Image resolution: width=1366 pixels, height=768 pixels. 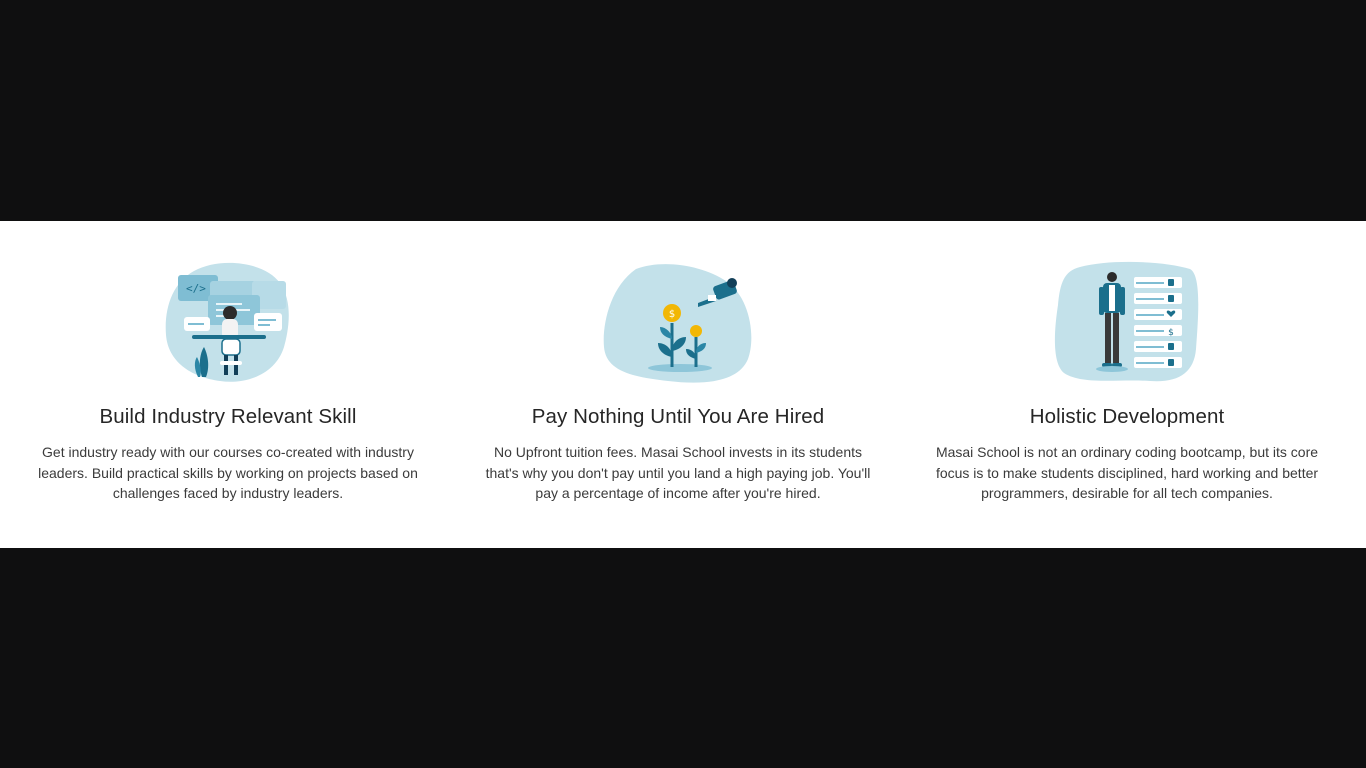 I want to click on dollar-symbol-text: $, so click(x=1171, y=333).